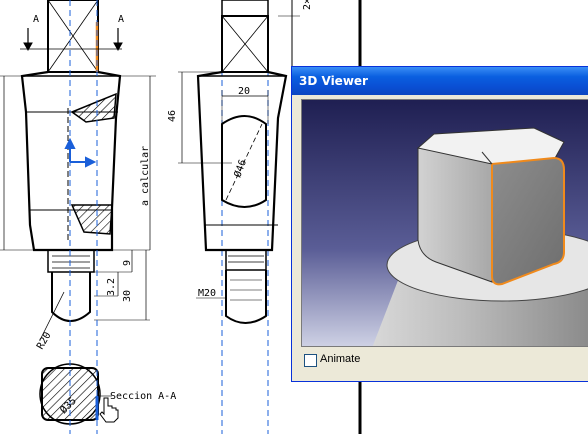 This screenshot has height=434, width=588. Describe the element at coordinates (244, 91) in the screenshot. I see `dimension-20: 20` at that location.